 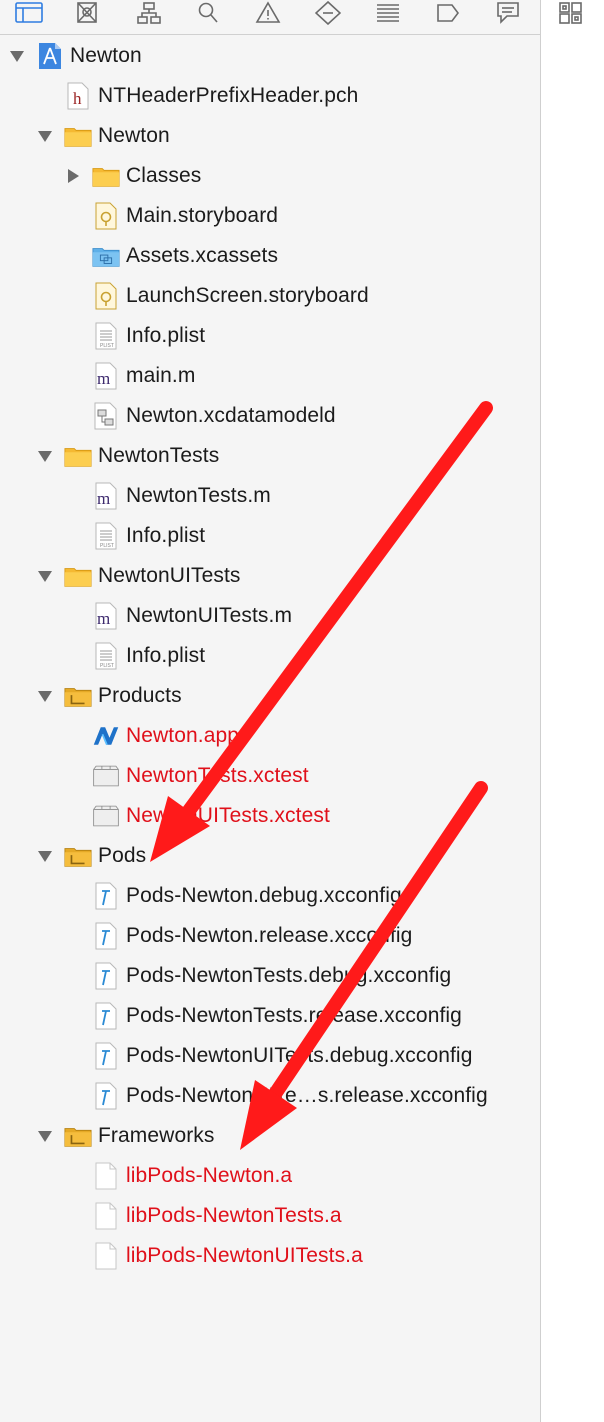 What do you see at coordinates (202, 215) in the screenshot?
I see `tree-item-label: Main.storyboard` at bounding box center [202, 215].